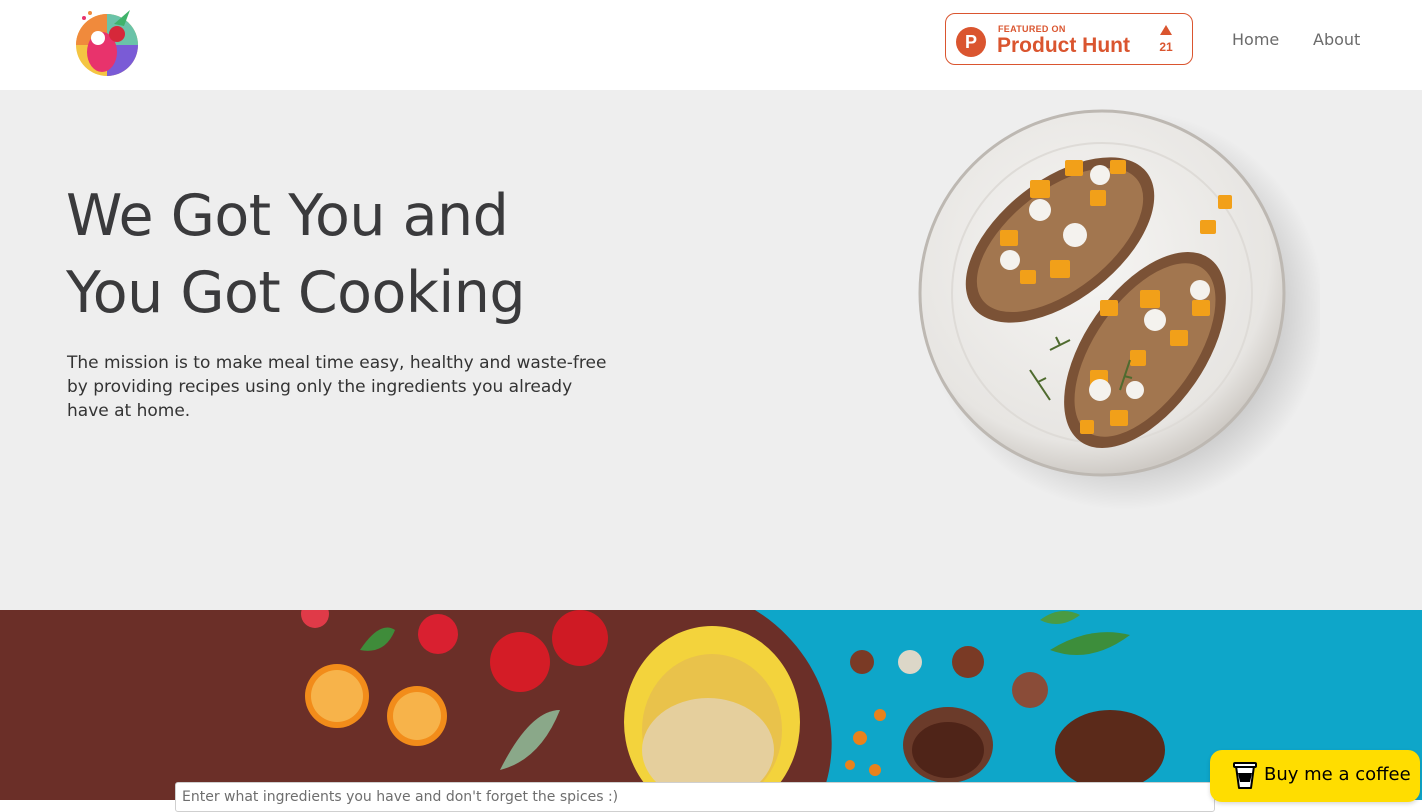  I want to click on product-hunt-featured-label: FEATURED ON, so click(1032, 29).